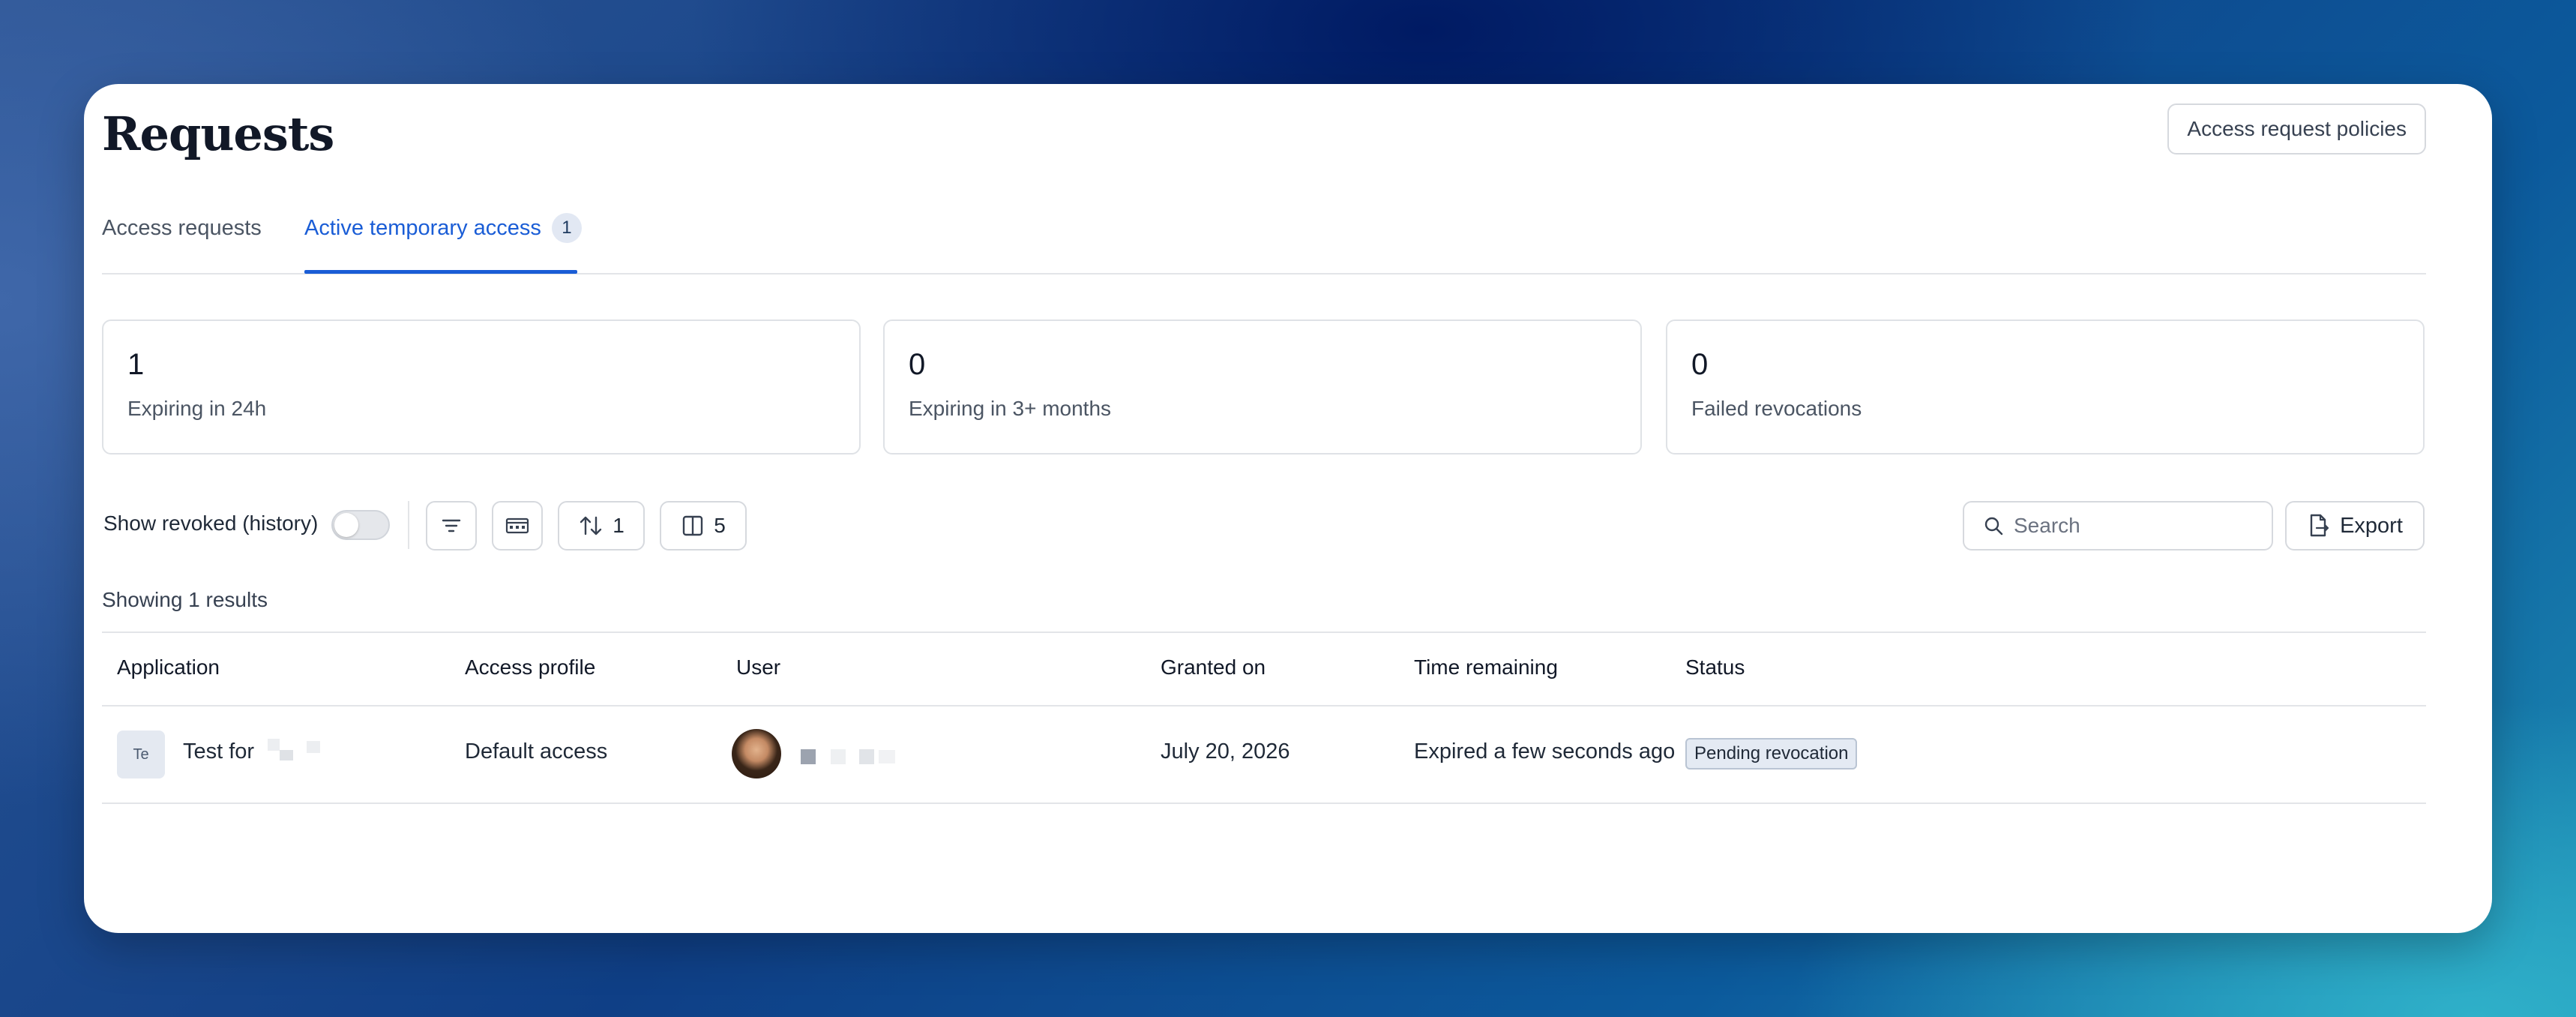 The height and width of the screenshot is (1017, 2576). I want to click on group-button, so click(517, 525).